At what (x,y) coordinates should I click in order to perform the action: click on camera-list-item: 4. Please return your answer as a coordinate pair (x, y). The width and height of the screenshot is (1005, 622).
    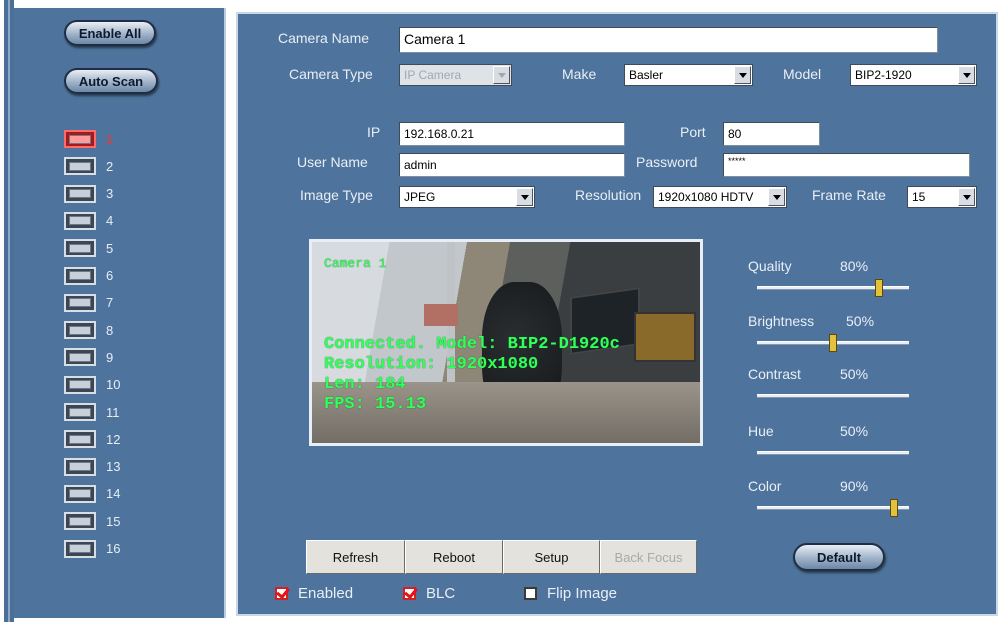
    Looking at the image, I should click on (97, 221).